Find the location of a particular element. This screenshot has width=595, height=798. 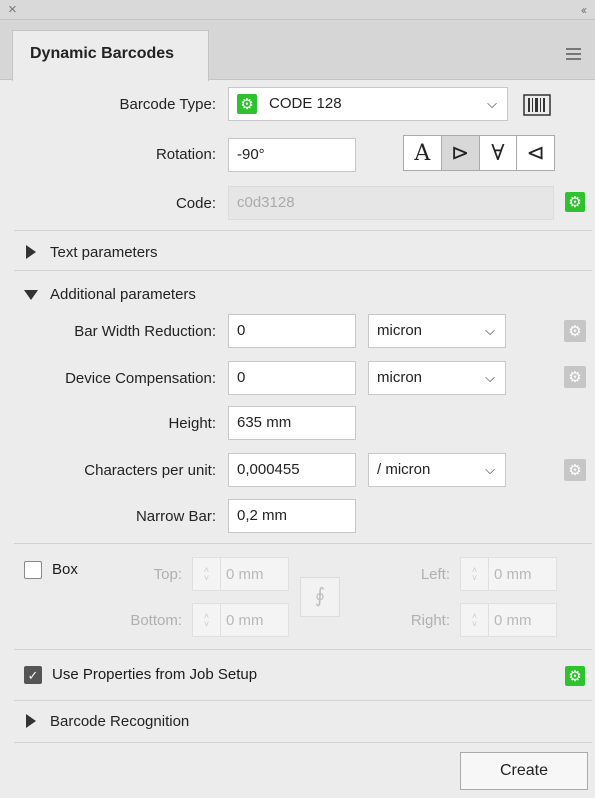

box-top-stepper: ˄ ˅ 0 mm is located at coordinates (240, 574).